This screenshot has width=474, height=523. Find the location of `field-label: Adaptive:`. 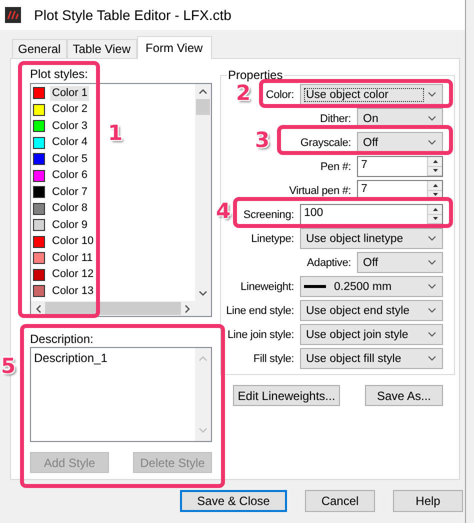

field-label: Adaptive: is located at coordinates (328, 262).